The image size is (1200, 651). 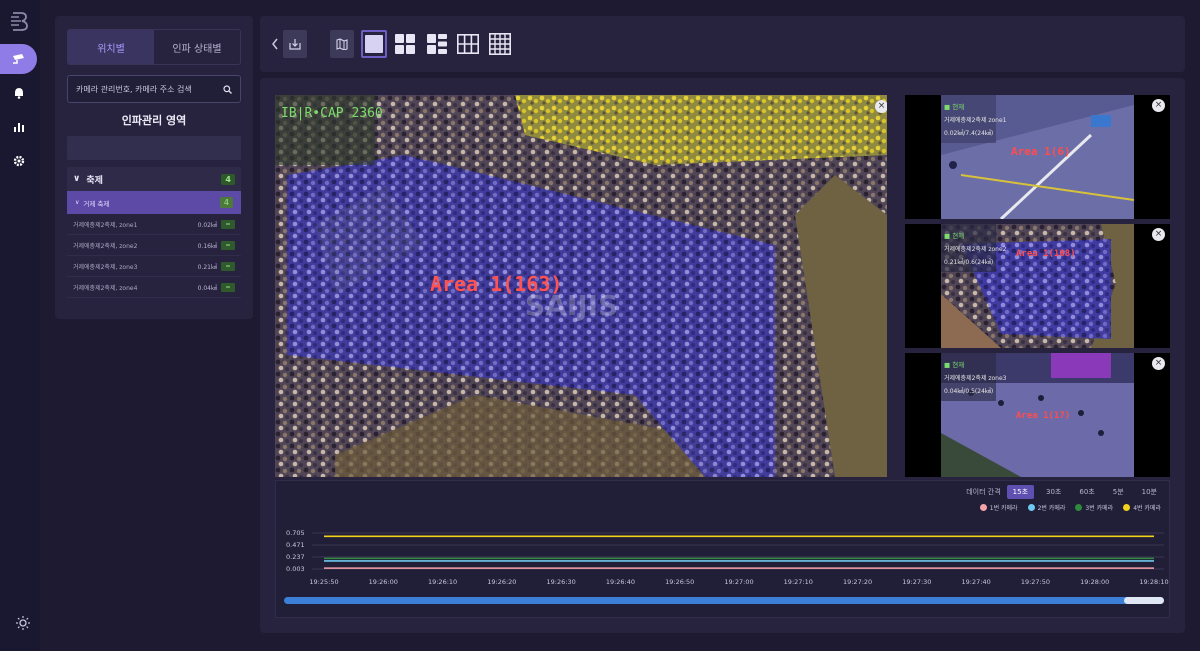 What do you see at coordinates (207, 246) in the screenshot?
I see `zone-area: 0.16㎢` at bounding box center [207, 246].